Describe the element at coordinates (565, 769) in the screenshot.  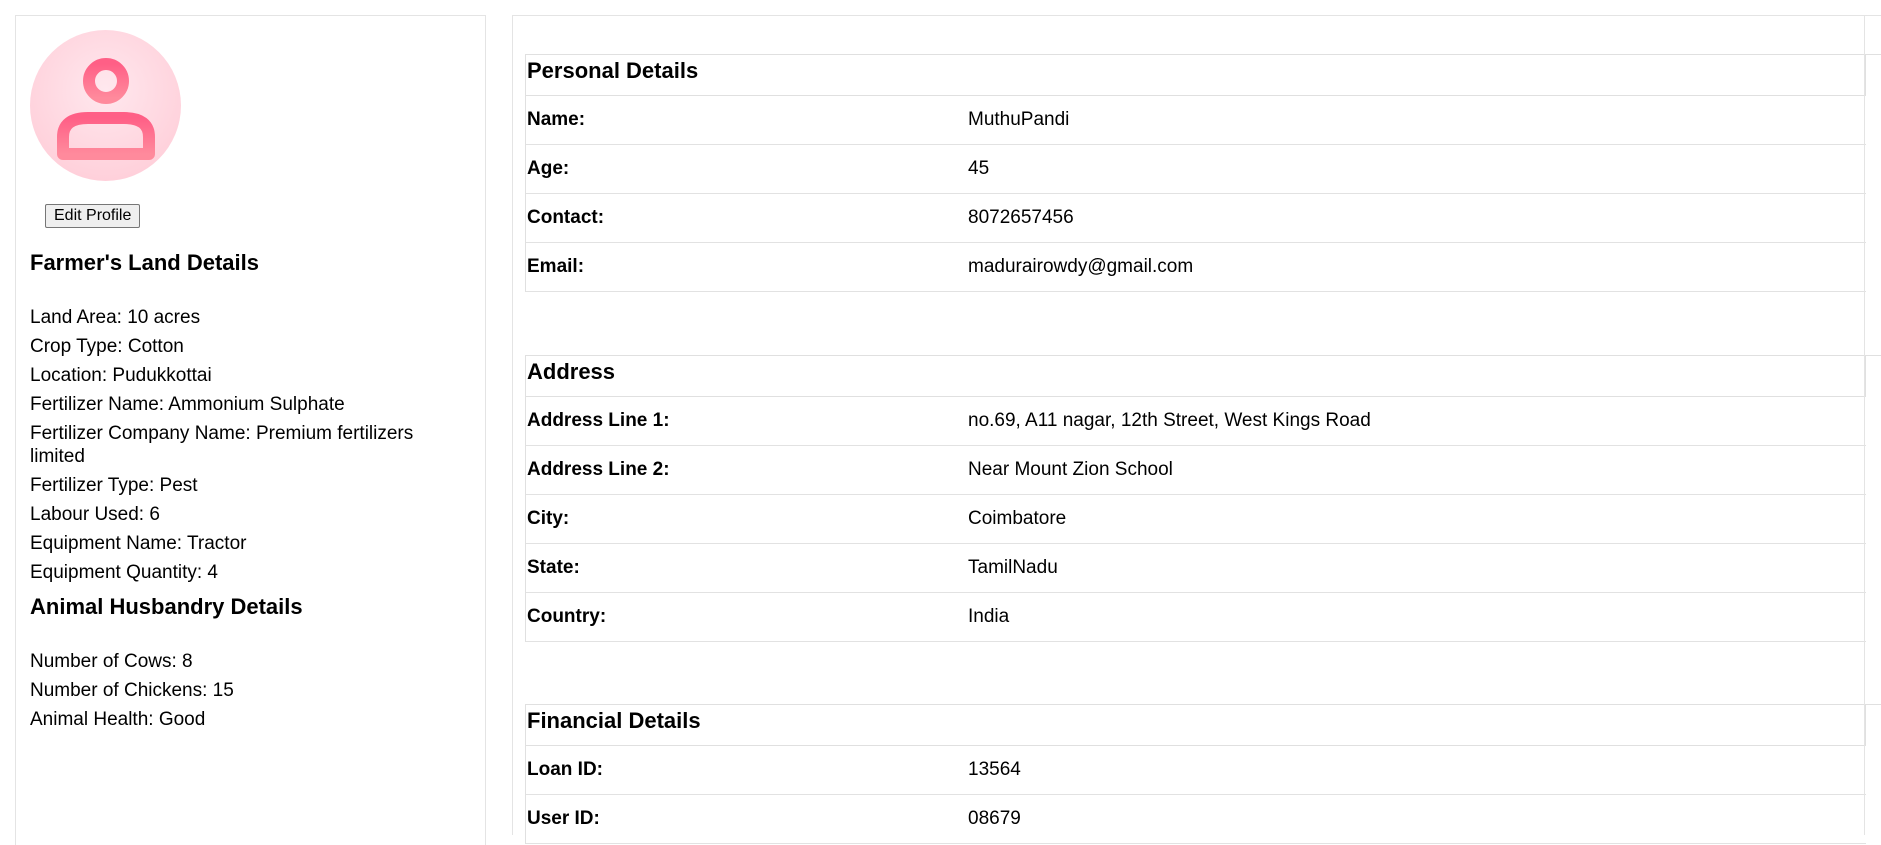
I see `field-label: Loan ID:` at that location.